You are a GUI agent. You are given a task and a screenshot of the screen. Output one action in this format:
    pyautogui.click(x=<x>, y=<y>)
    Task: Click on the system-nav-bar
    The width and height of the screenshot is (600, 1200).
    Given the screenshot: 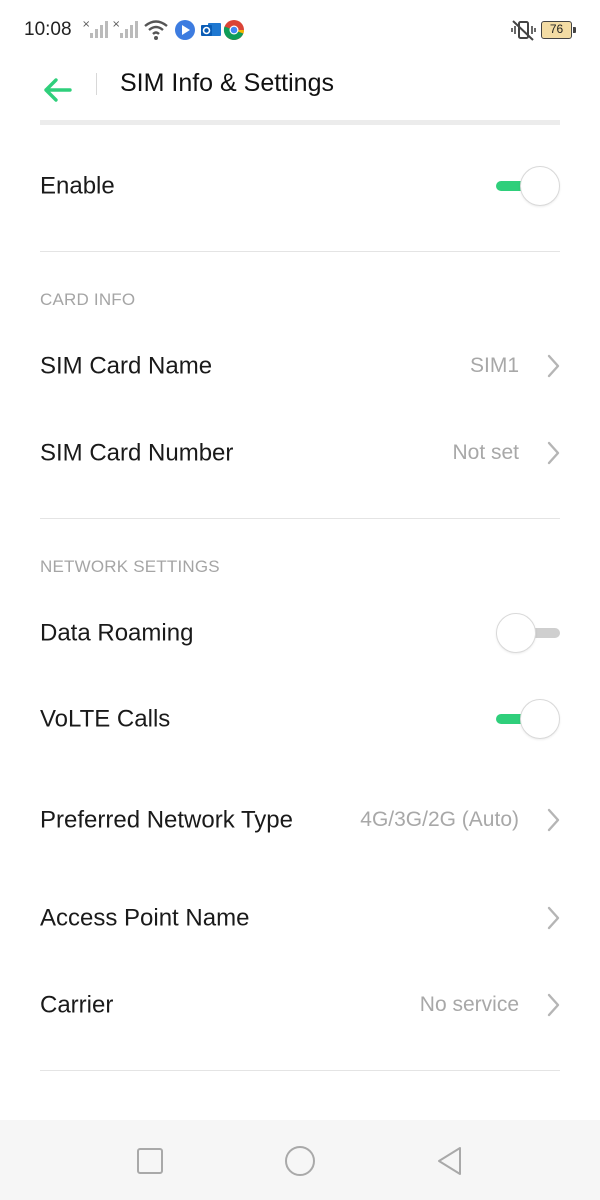 What is the action you would take?
    pyautogui.click(x=300, y=1160)
    